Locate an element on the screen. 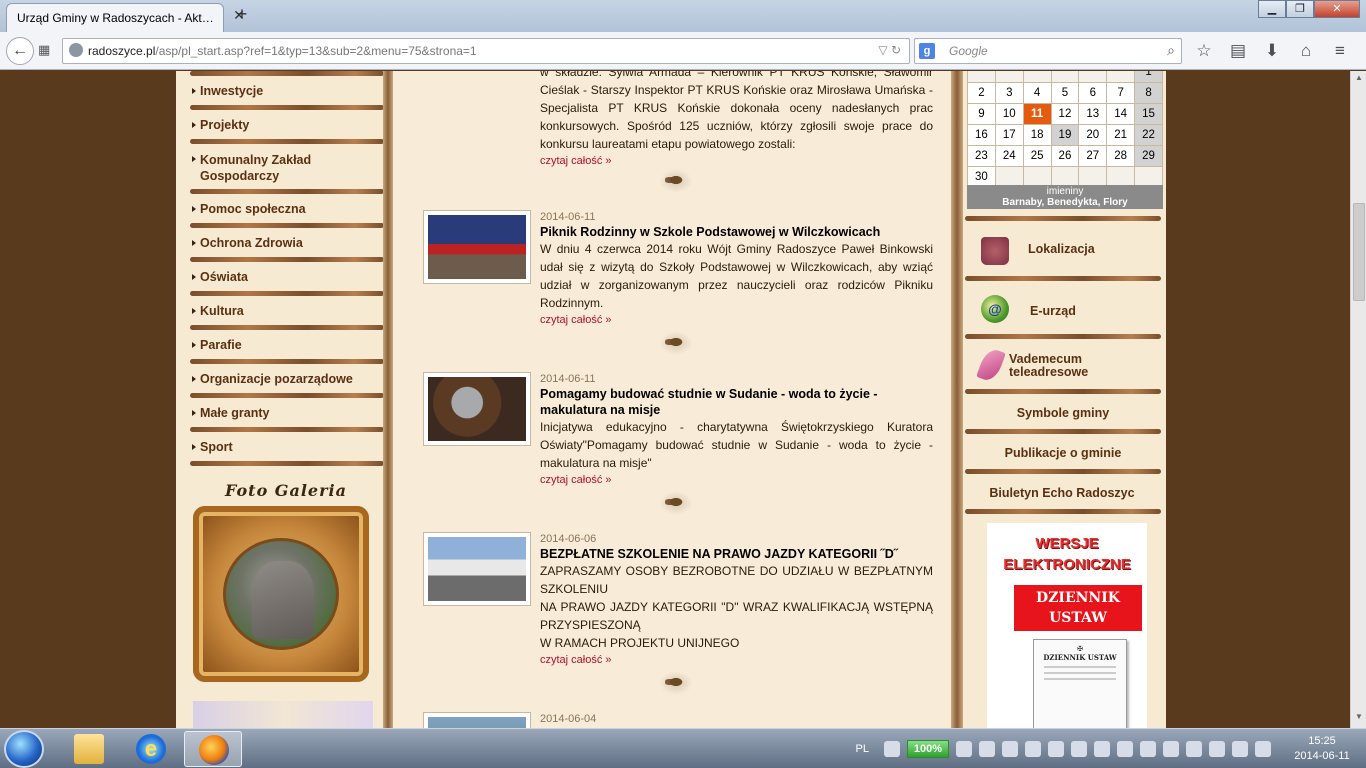 This screenshot has width=1366, height=768. keyboard-icon is located at coordinates (892, 749).